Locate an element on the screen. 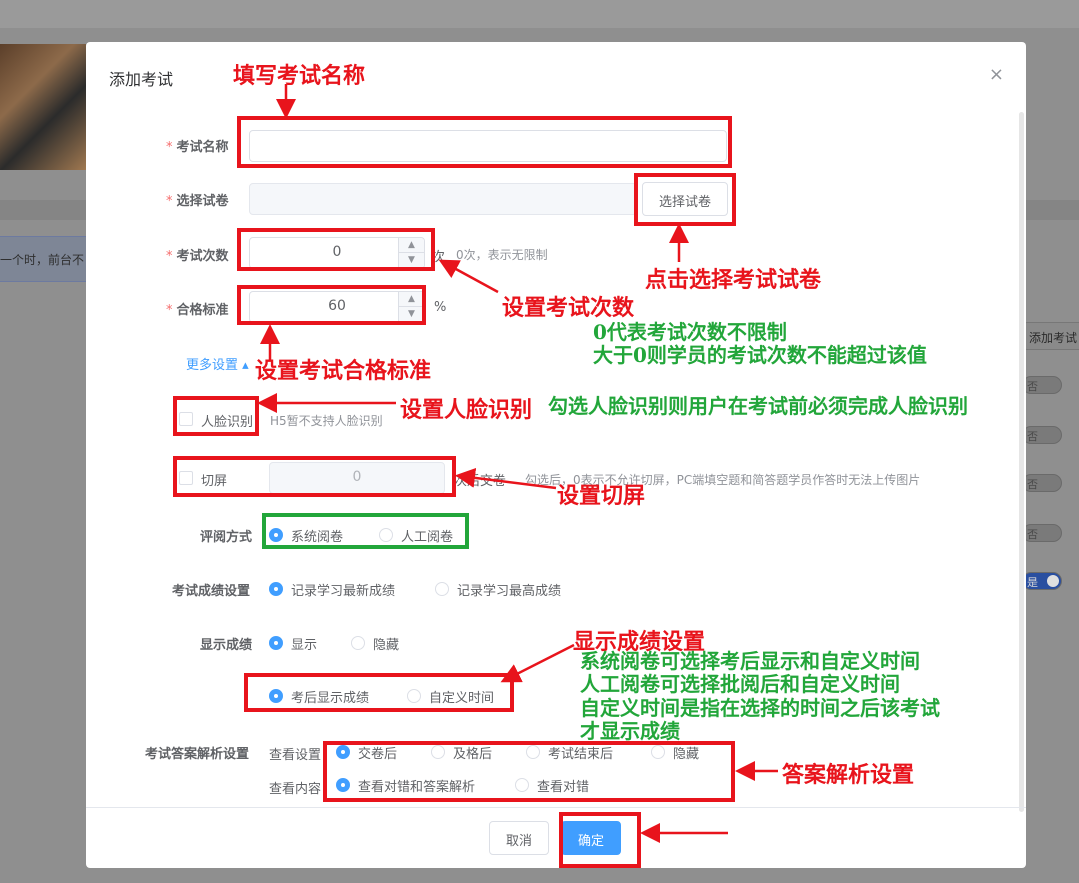 This screenshot has width=1079, height=883. paper-display-field is located at coordinates (443, 199).